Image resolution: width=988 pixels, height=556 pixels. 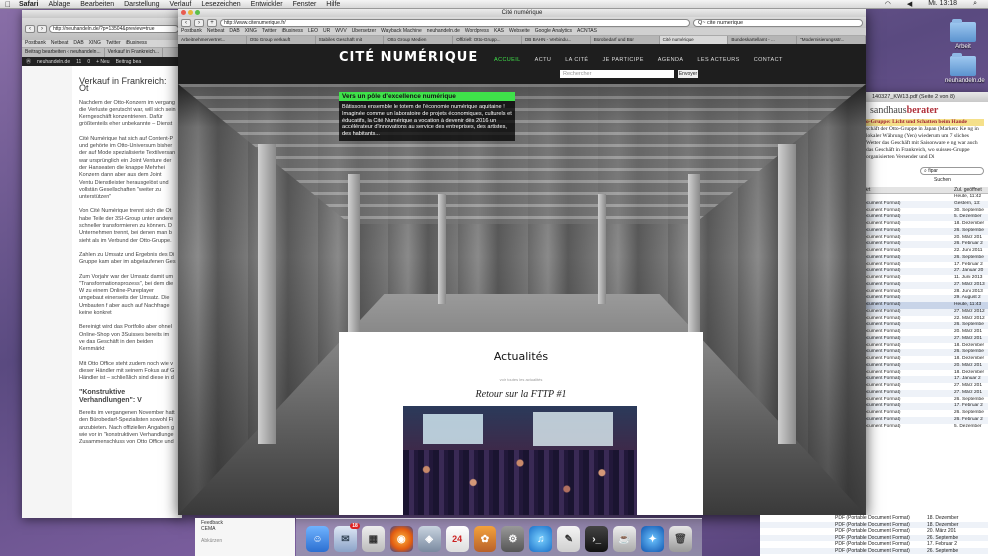 What do you see at coordinates (326, 31) in the screenshot?
I see `bookmark: UR` at bounding box center [326, 31].